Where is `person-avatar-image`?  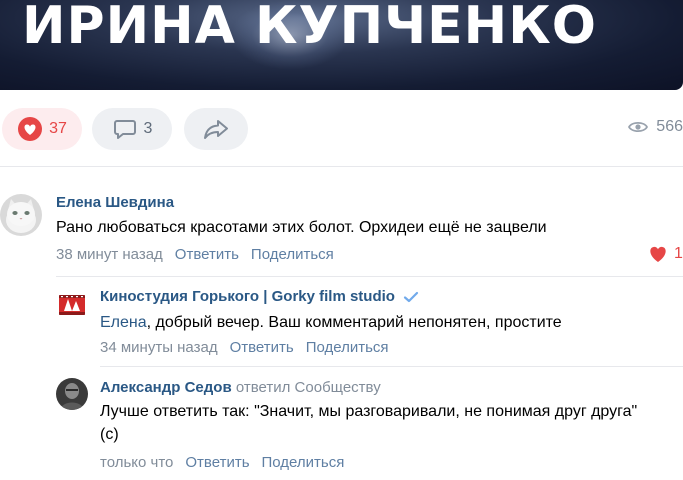 person-avatar-image is located at coordinates (72, 394).